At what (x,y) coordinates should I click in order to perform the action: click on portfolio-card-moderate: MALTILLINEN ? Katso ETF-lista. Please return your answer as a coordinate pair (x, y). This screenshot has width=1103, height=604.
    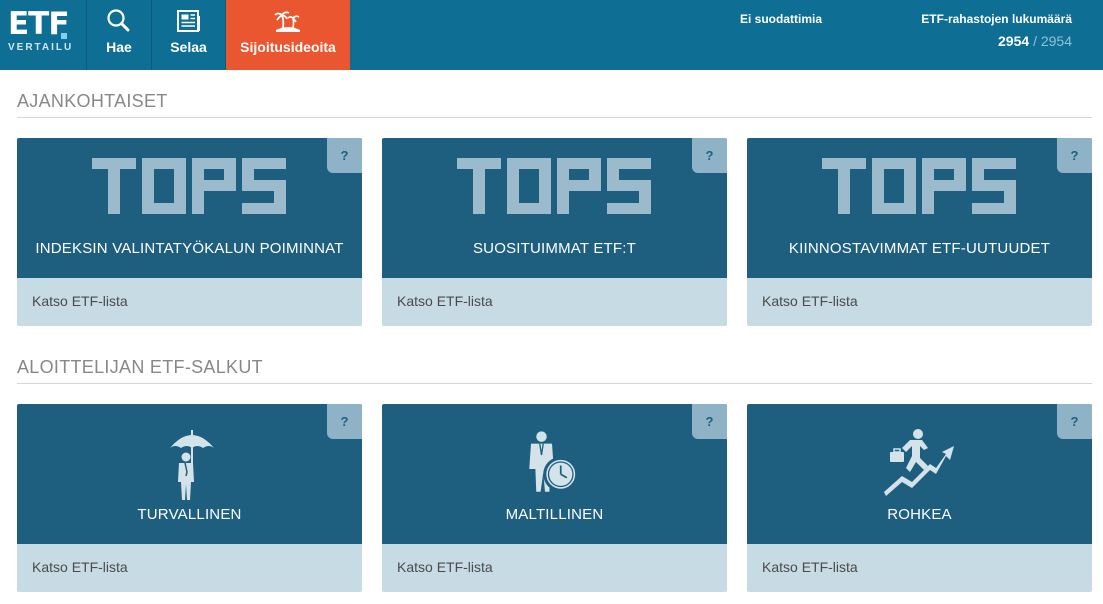
    Looking at the image, I should click on (554, 498).